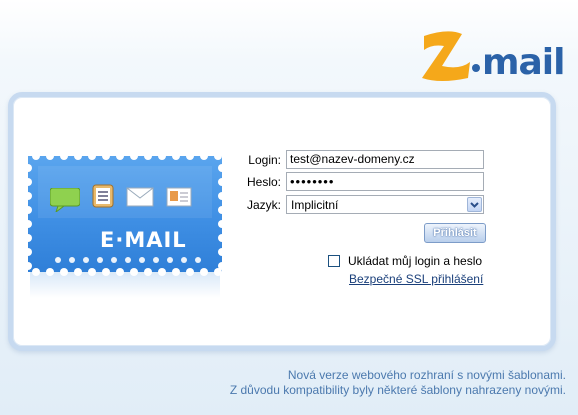 This screenshot has width=578, height=415. Describe the element at coordinates (385, 204) in the screenshot. I see `language-select: Implicitní` at that location.